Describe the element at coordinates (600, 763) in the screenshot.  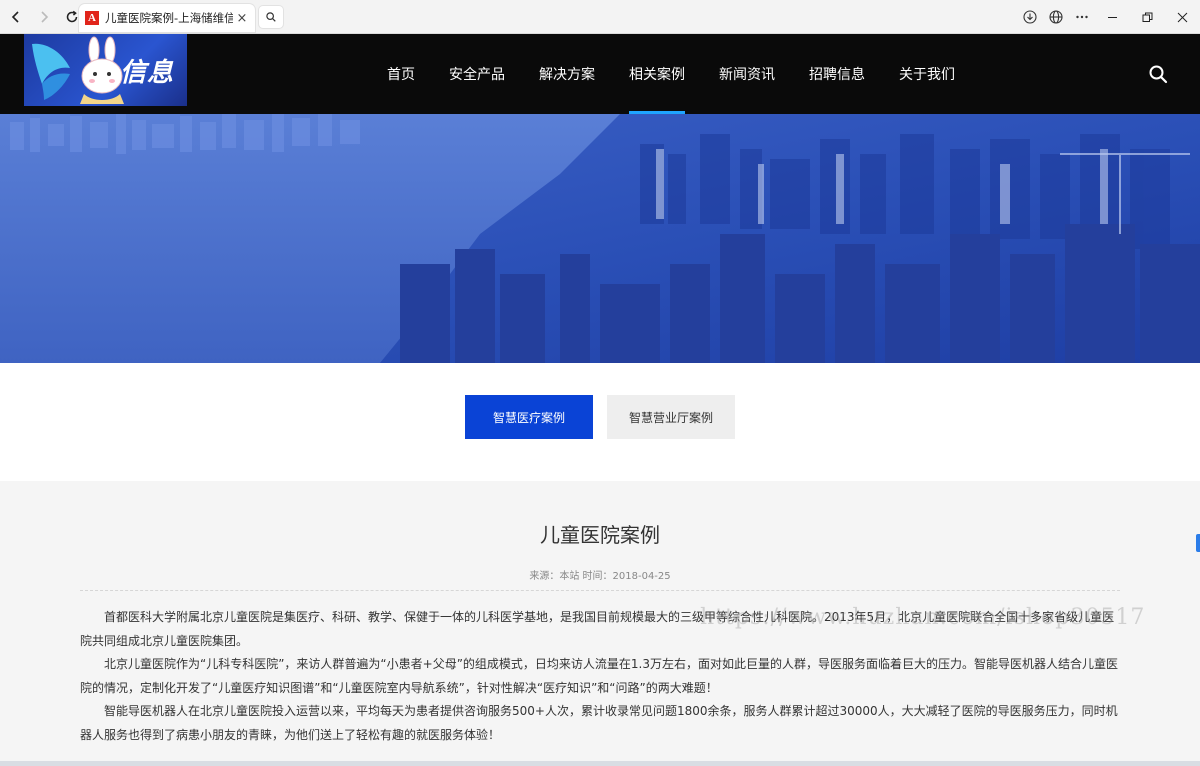
I see `bottom-edge` at that location.